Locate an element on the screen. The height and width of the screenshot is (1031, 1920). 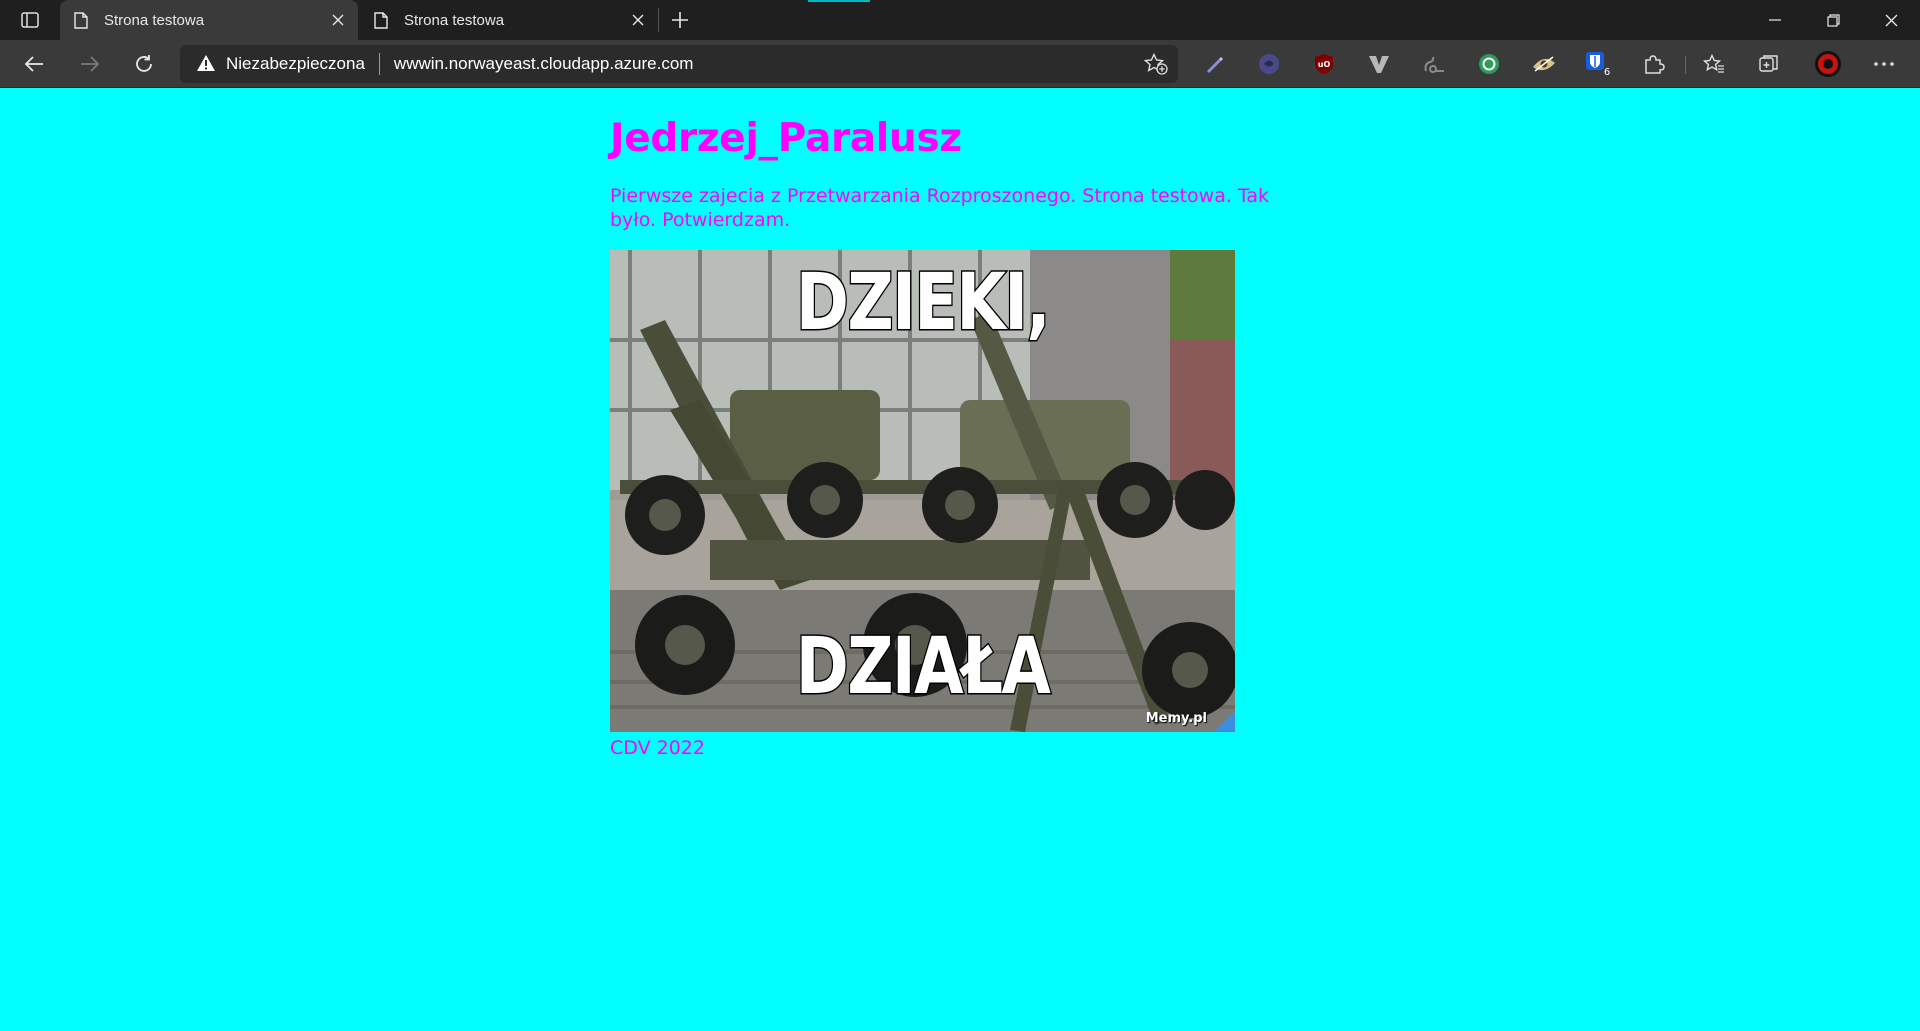
extension-v is located at coordinates (1379, 64).